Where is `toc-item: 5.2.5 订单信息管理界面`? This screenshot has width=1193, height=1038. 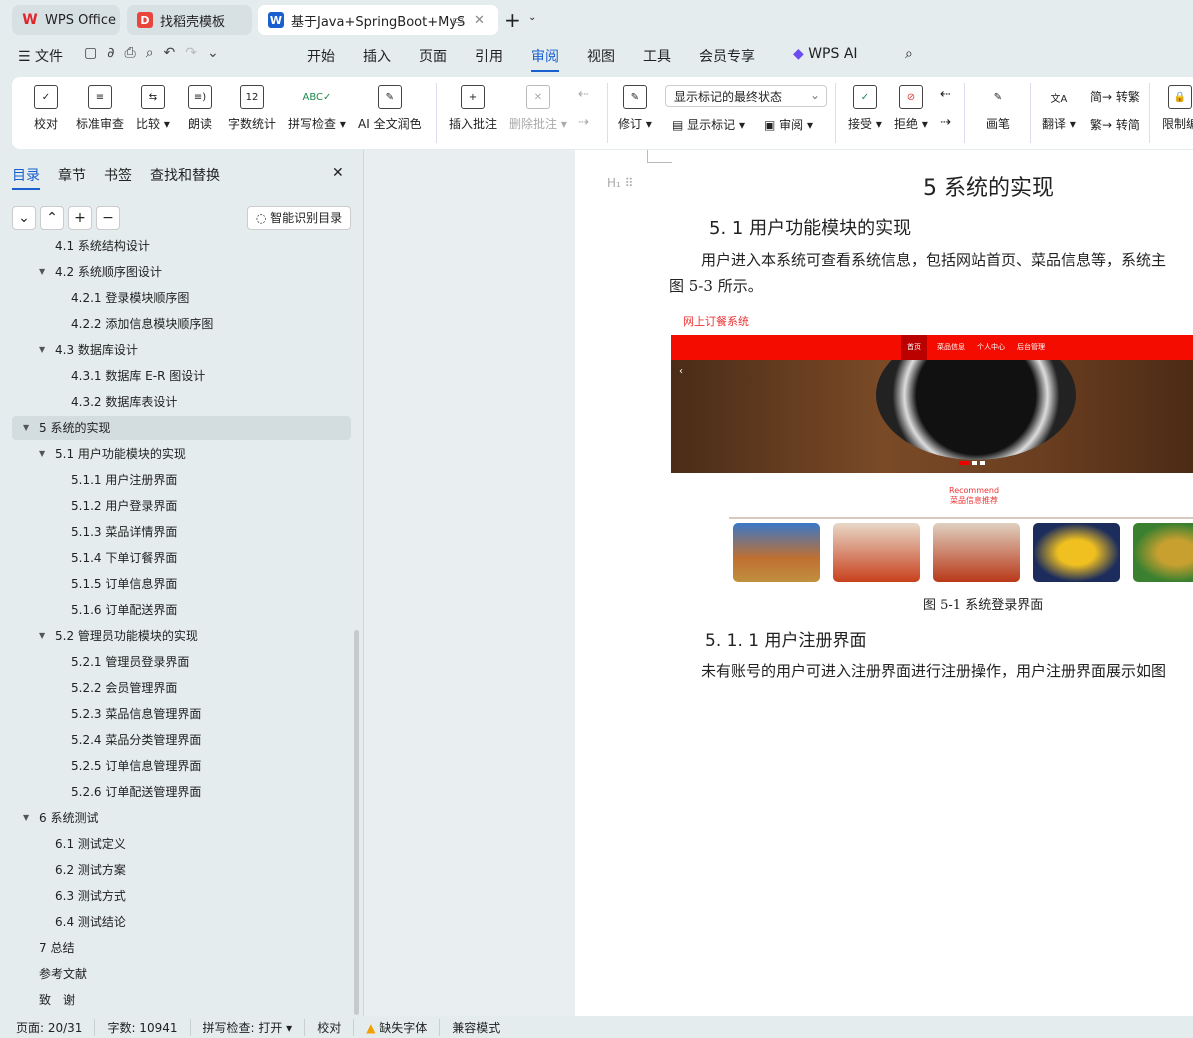
toc-item: 5.2.5 订单信息管理界面 is located at coordinates (181, 766).